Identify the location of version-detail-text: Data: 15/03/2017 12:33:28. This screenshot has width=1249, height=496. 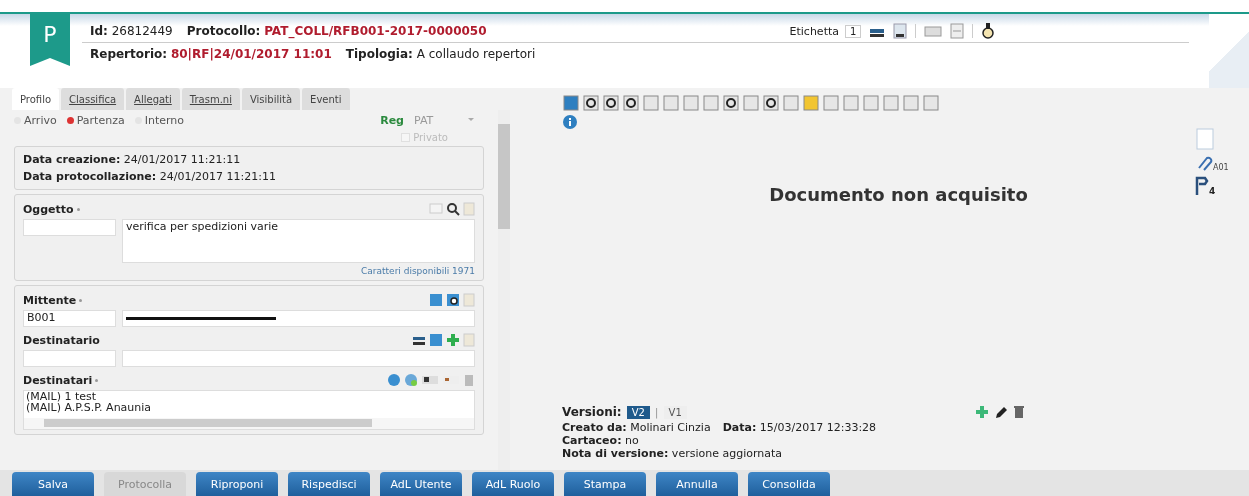
(799, 427).